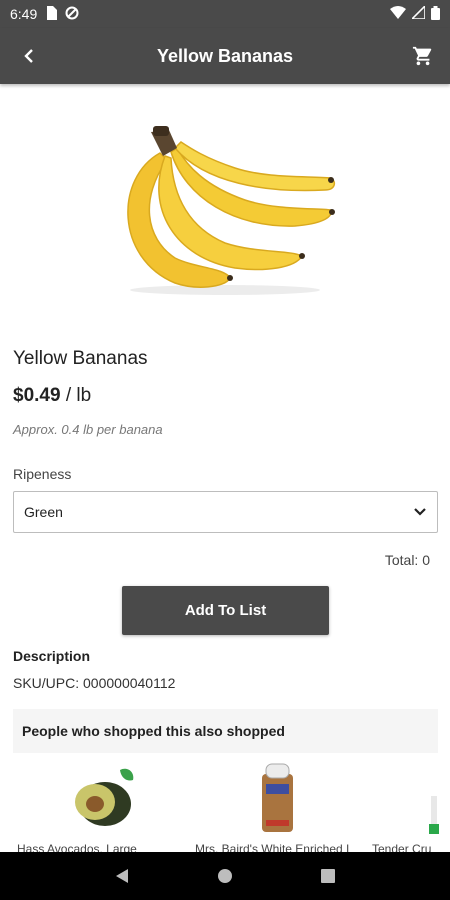  I want to click on also-shopped-heading: People who shopped this also shopped, so click(153, 731).